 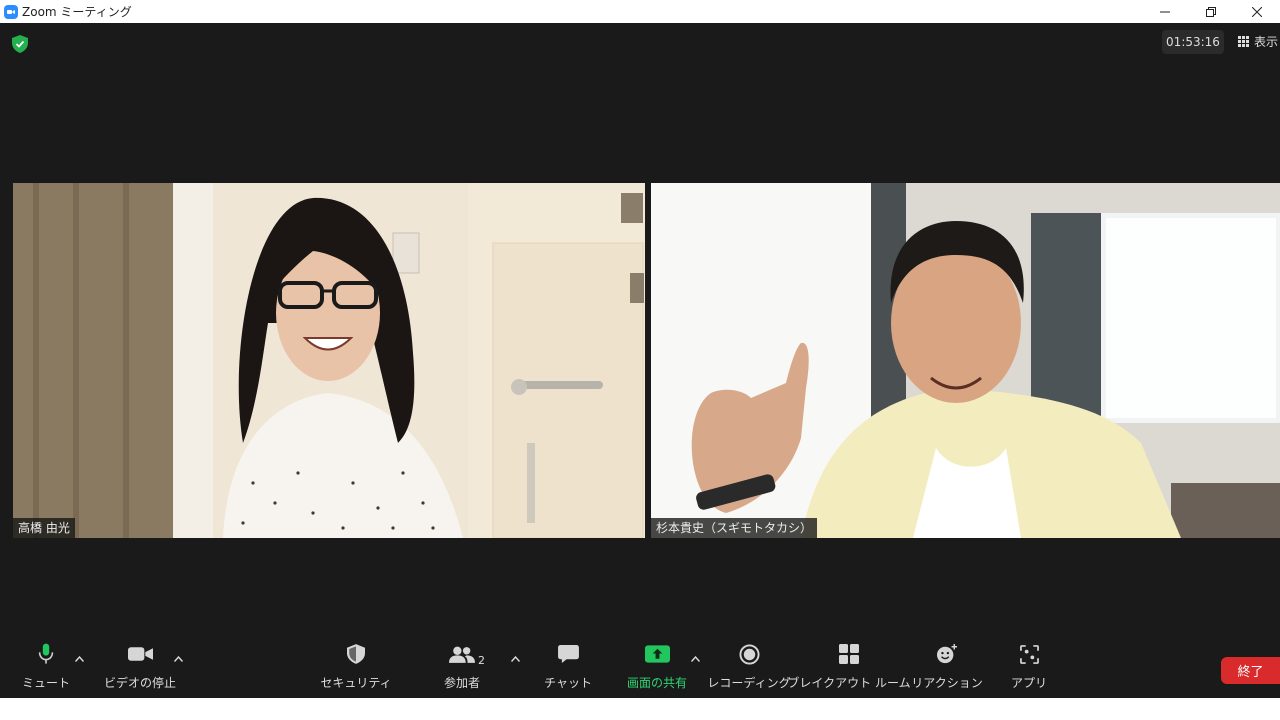 What do you see at coordinates (947, 683) in the screenshot?
I see `reactions-label: リアクション` at bounding box center [947, 683].